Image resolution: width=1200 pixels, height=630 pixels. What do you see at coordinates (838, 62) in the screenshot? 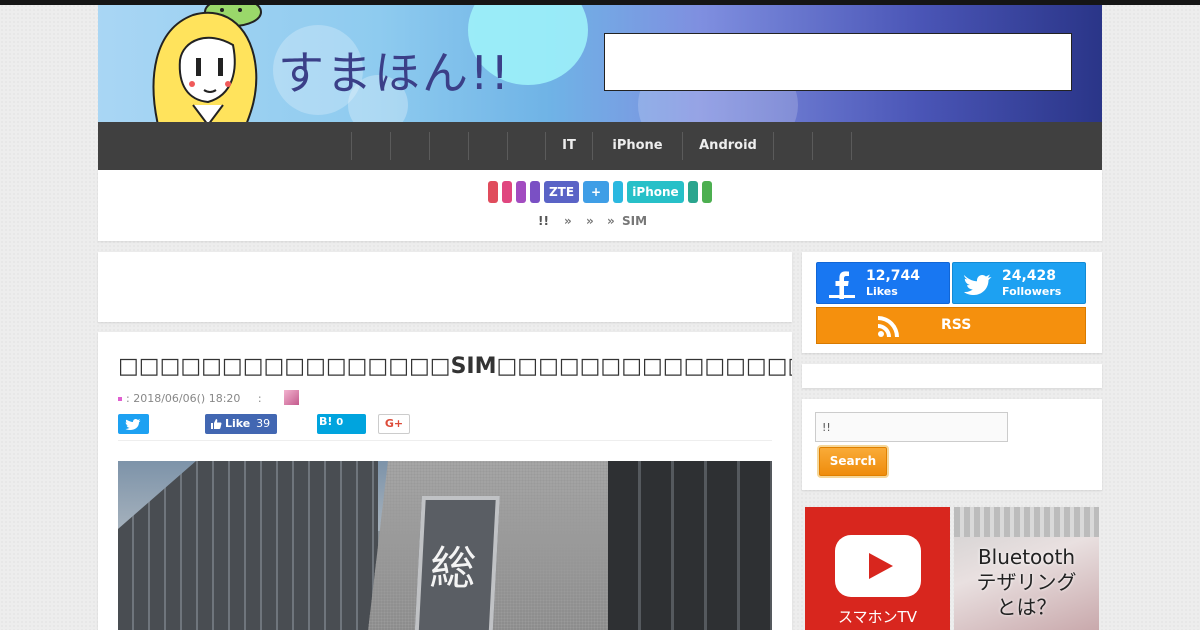
I see `header-ad-slot` at bounding box center [838, 62].